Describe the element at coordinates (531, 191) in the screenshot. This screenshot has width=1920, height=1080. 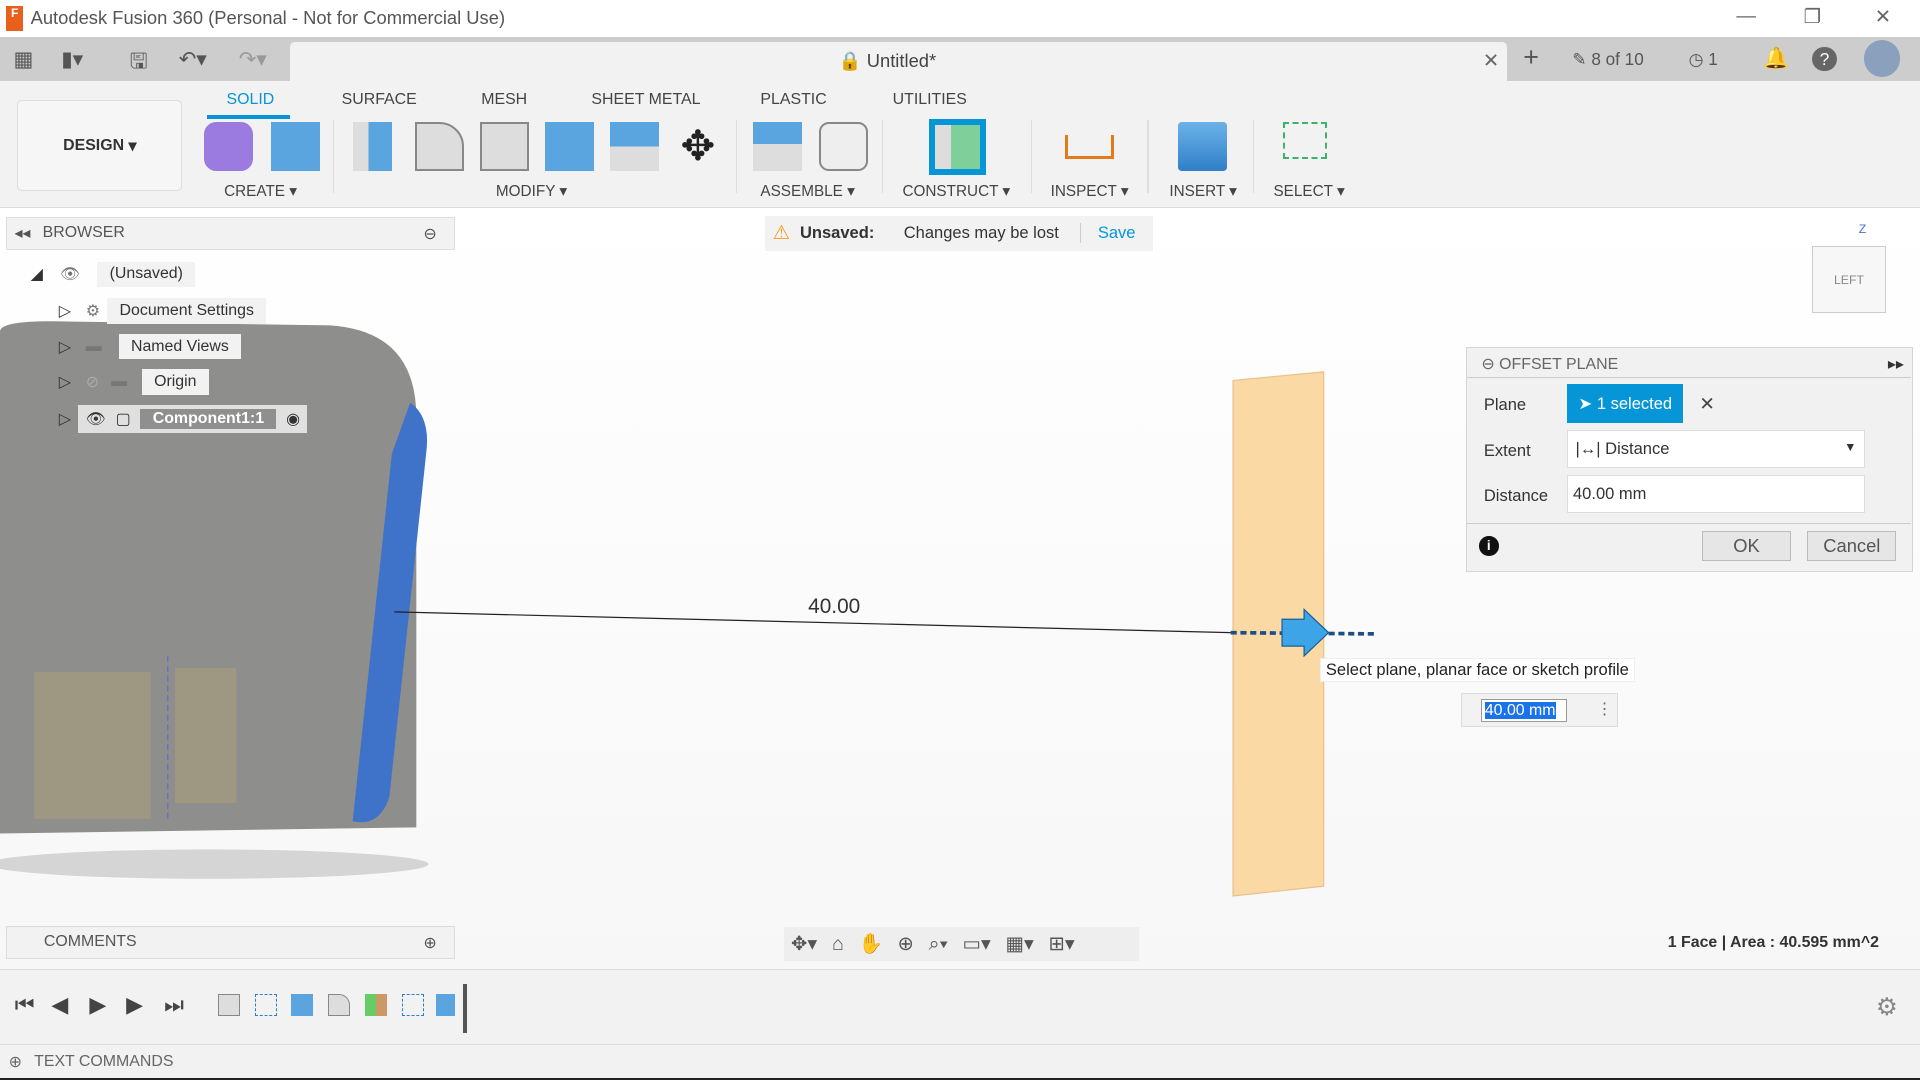
I see `group-modify: MODIFY ▾` at that location.